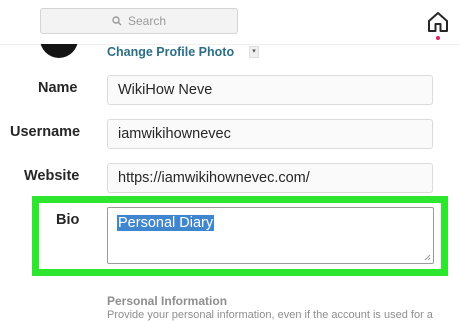 The width and height of the screenshot is (460, 321). I want to click on name-label: Name, so click(58, 88).